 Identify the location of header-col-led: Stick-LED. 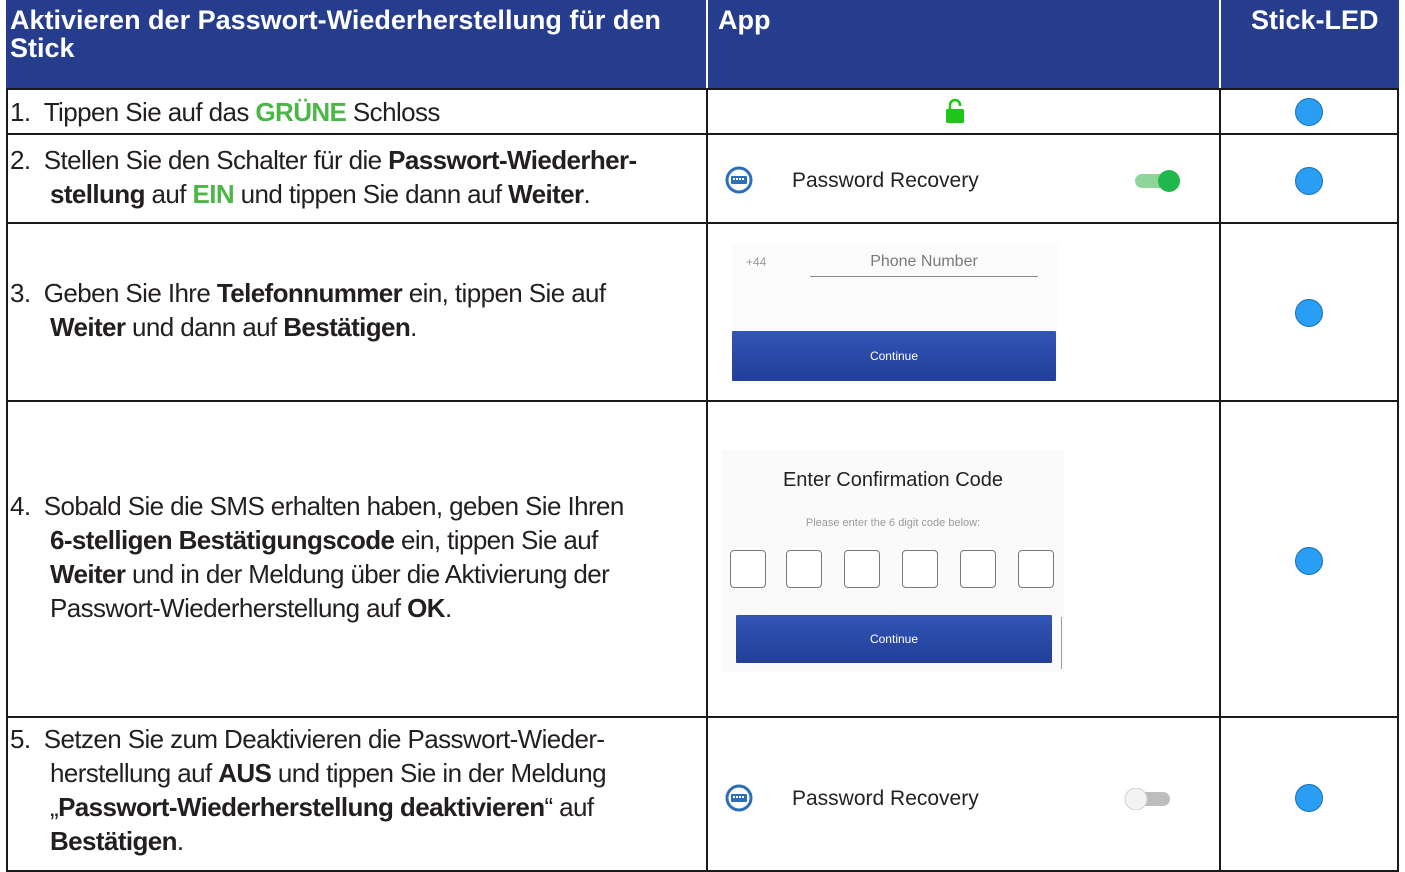
(1310, 44).